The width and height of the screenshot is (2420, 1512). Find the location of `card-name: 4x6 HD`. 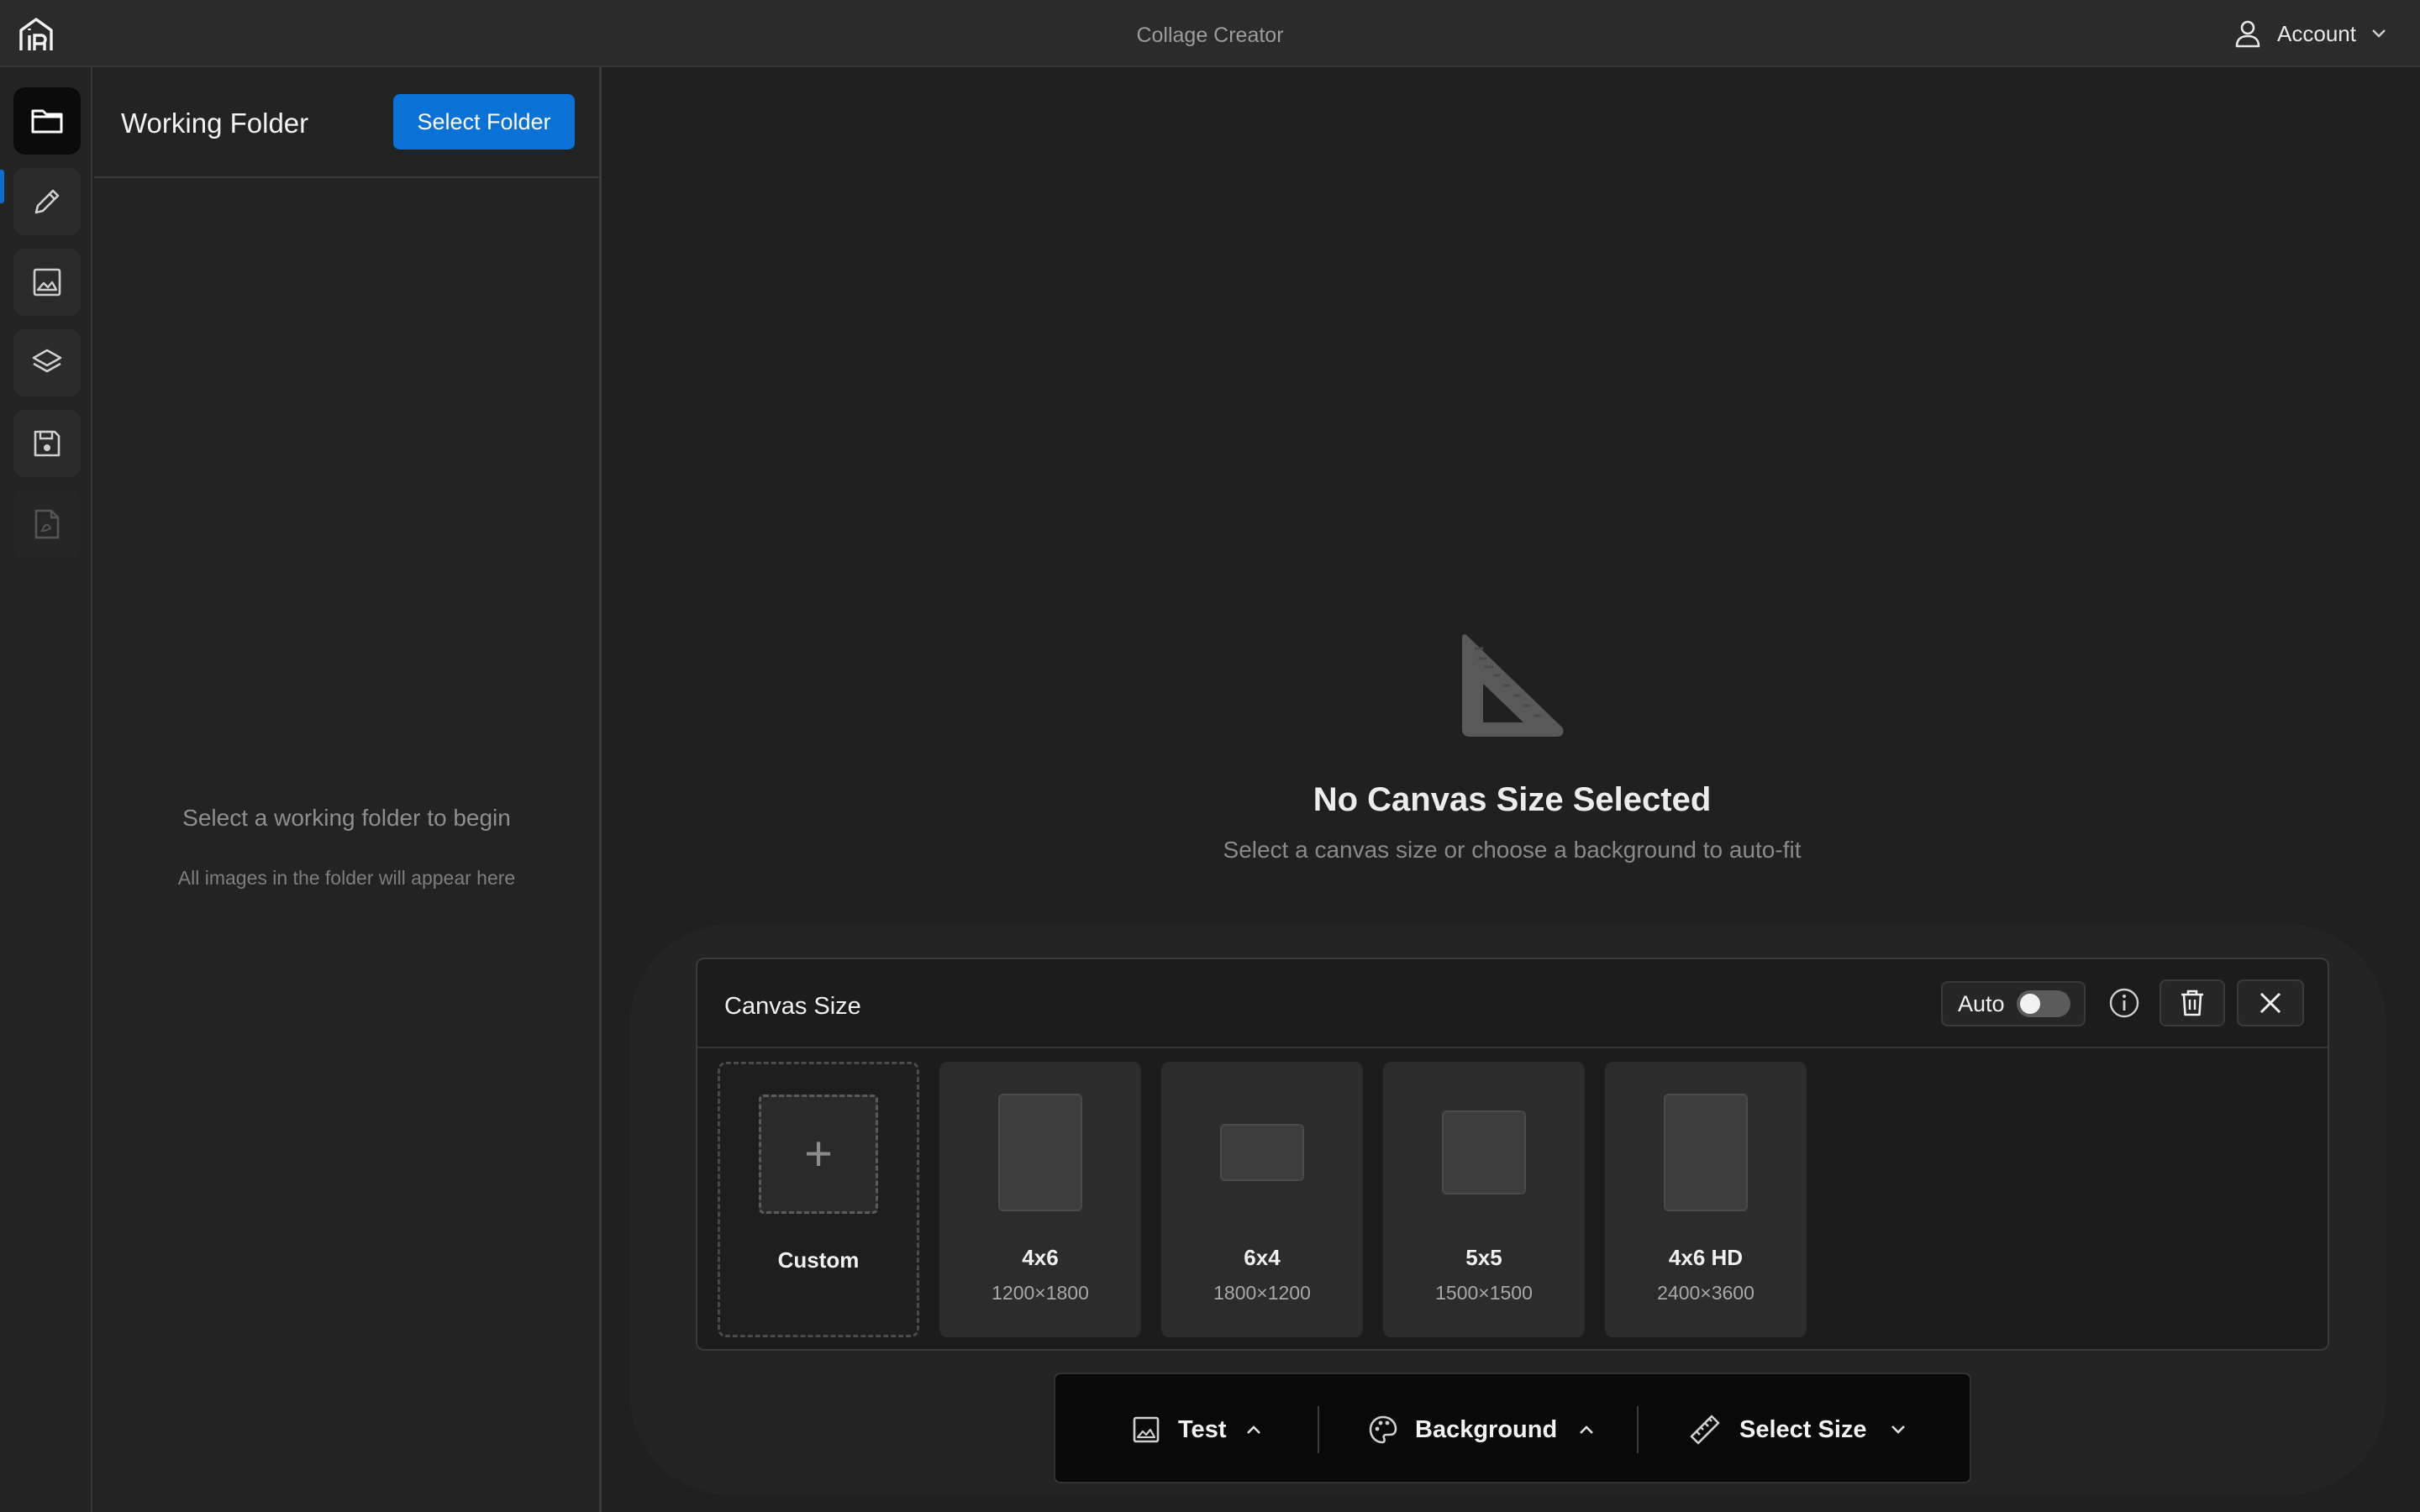

card-name: 4x6 HD is located at coordinates (1706, 1257).